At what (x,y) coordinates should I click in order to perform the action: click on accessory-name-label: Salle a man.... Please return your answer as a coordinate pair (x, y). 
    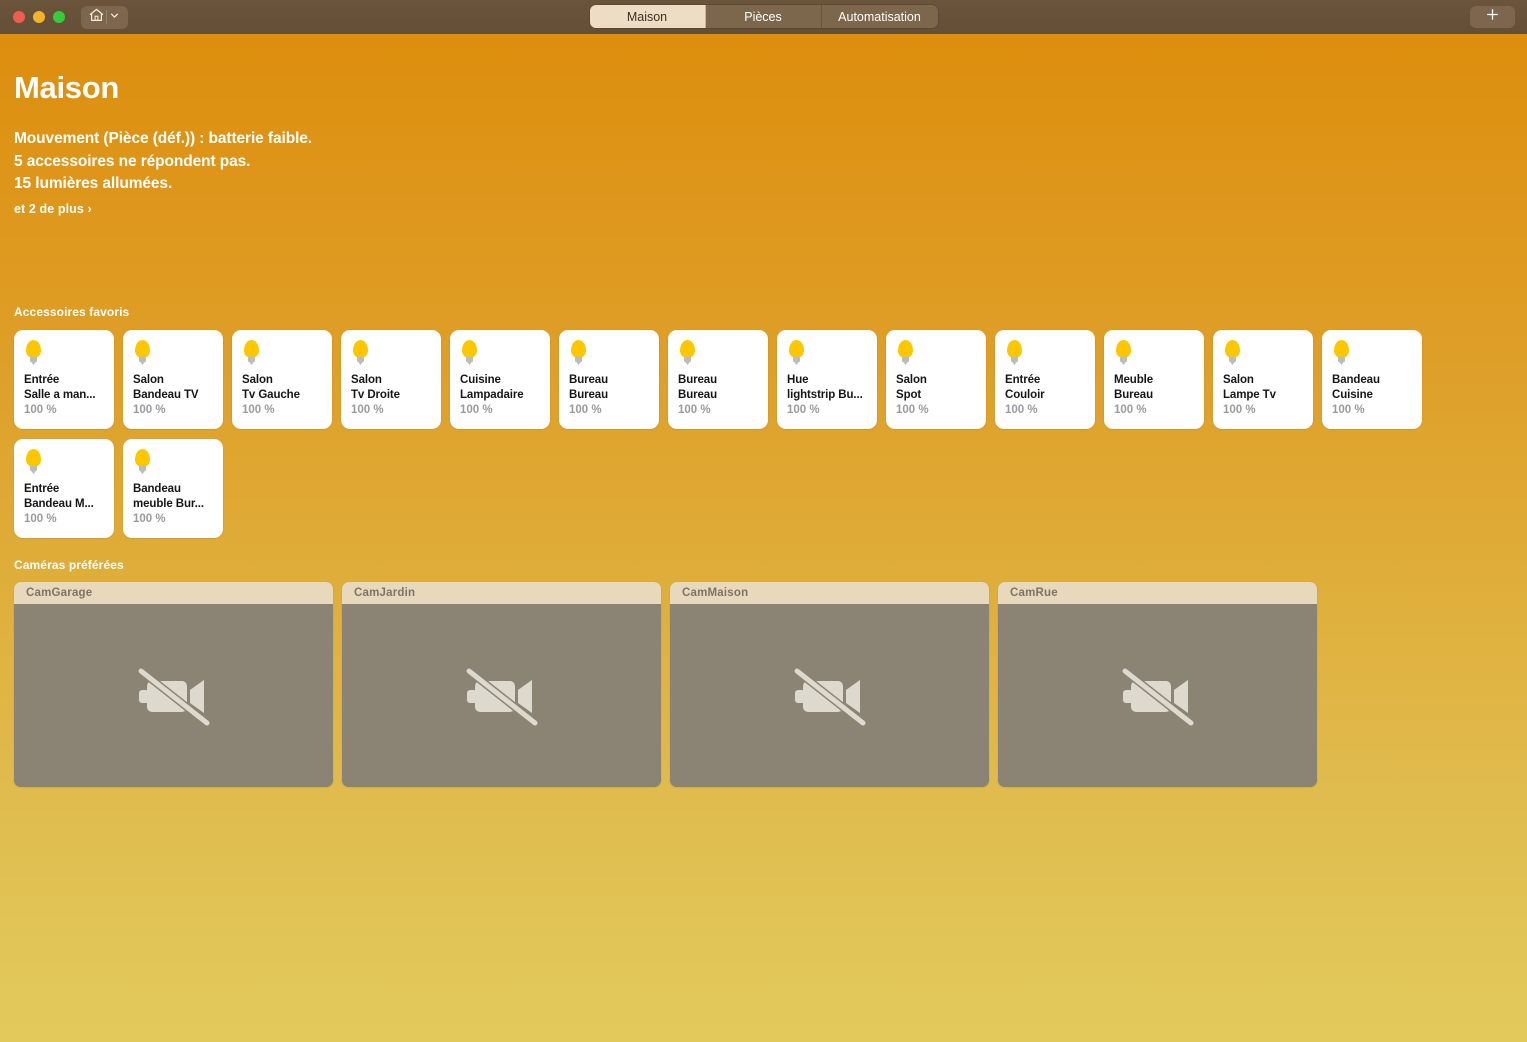
    Looking at the image, I should click on (60, 394).